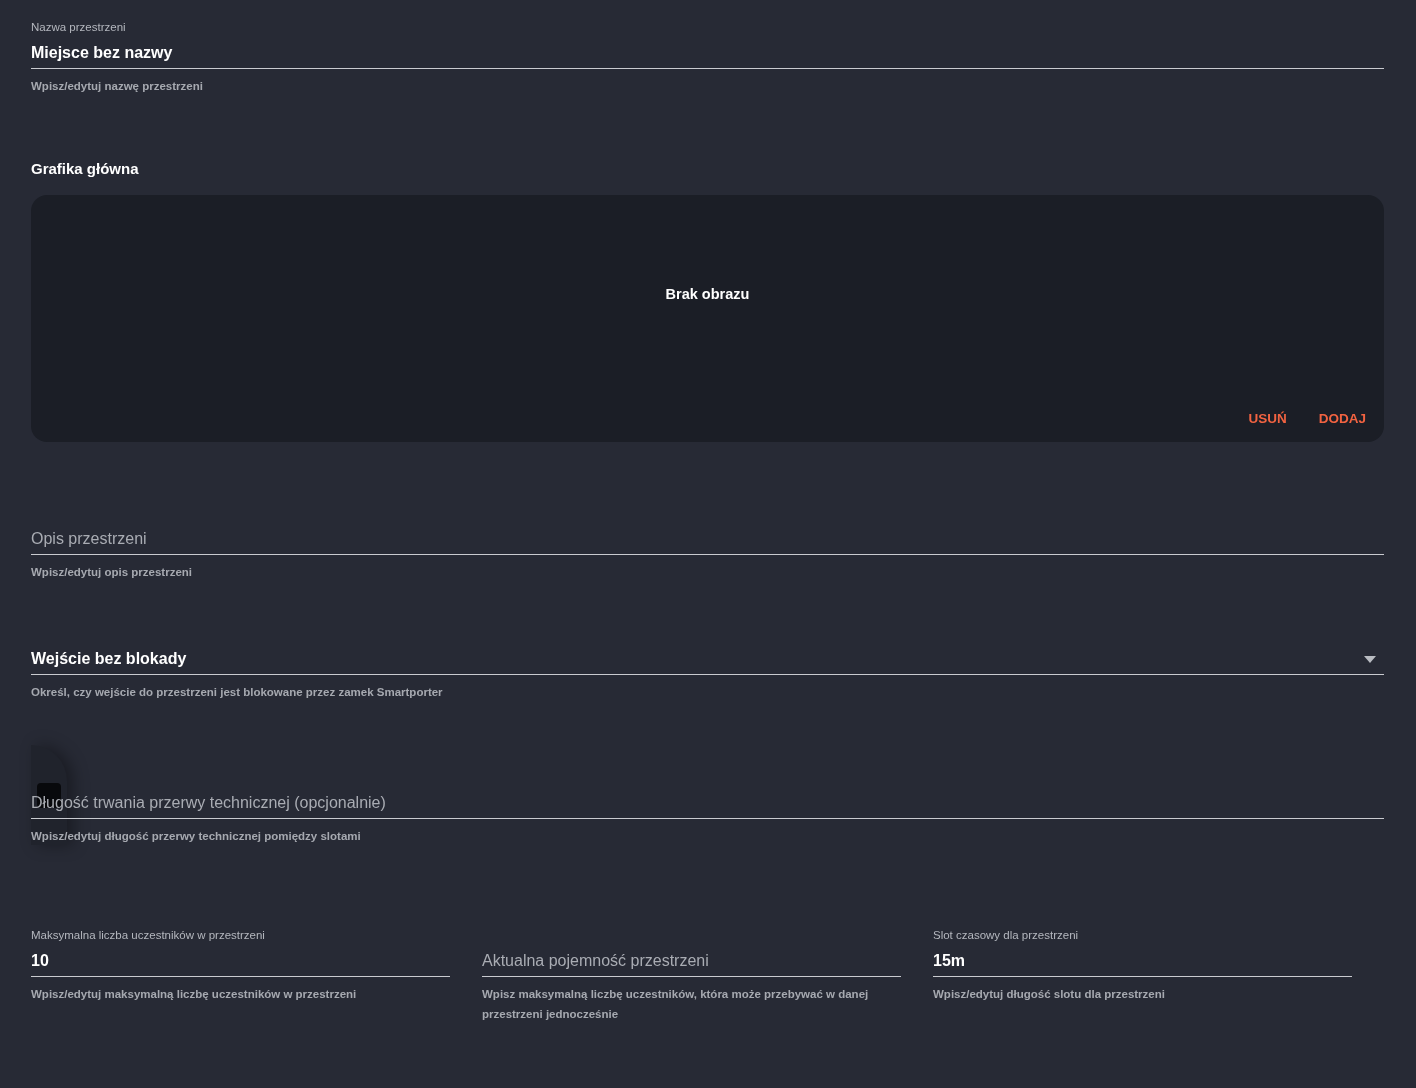 This screenshot has height=1088, width=1416. What do you see at coordinates (707, 293) in the screenshot?
I see `empty-image-text: Brak obrazu` at bounding box center [707, 293].